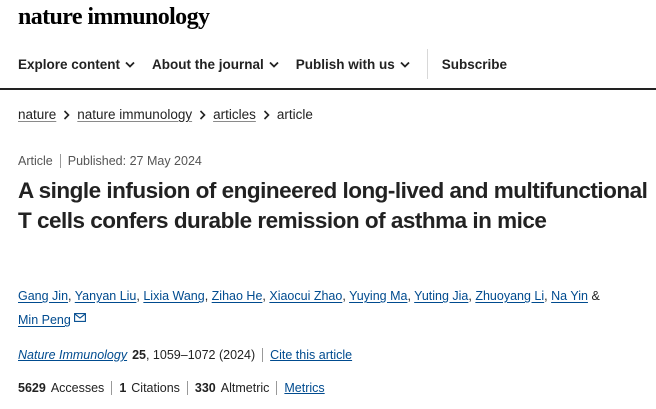 The image size is (656, 409). I want to click on author-link: Na Yin, so click(569, 296).